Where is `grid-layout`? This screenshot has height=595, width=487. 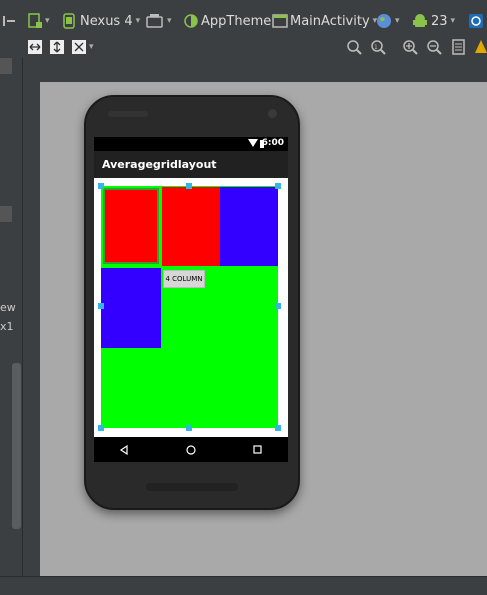 grid-layout is located at coordinates (189, 307).